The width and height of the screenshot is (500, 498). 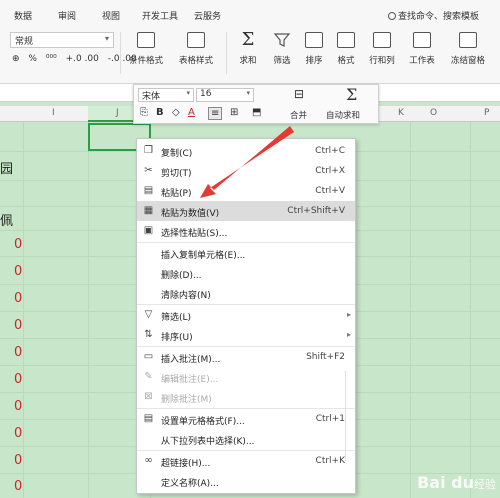 I want to click on divider, so click(x=120, y=53).